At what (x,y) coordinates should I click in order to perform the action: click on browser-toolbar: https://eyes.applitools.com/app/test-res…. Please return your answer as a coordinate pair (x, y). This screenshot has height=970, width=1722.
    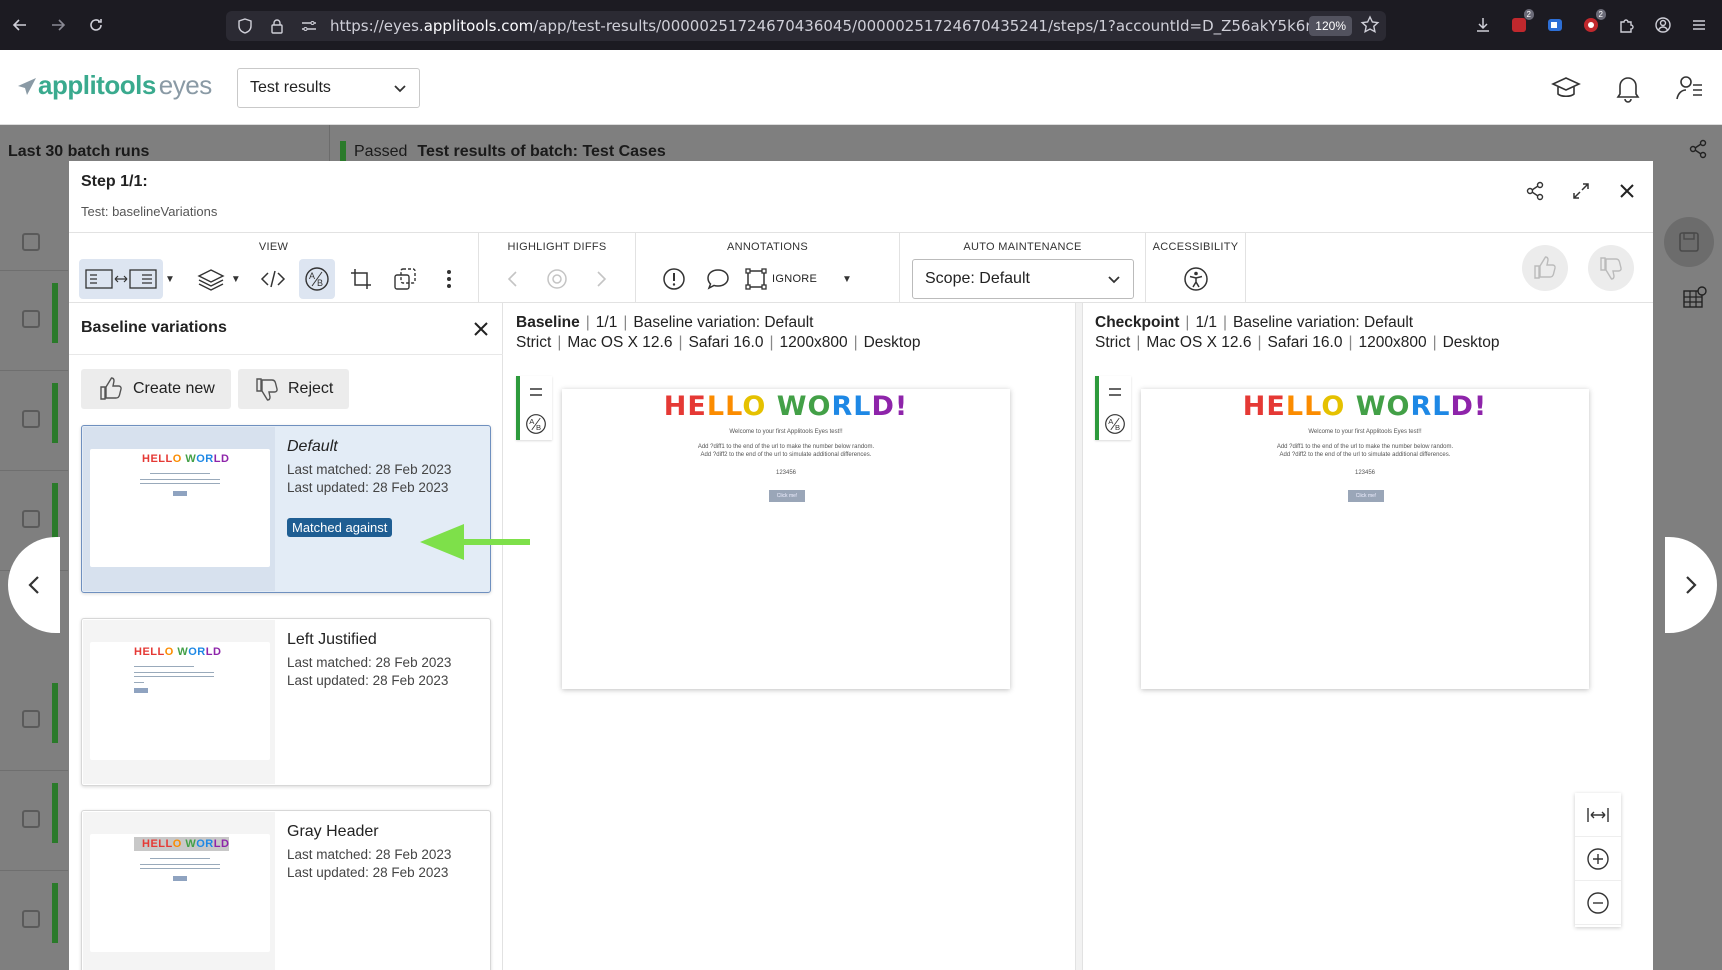
    Looking at the image, I should click on (861, 25).